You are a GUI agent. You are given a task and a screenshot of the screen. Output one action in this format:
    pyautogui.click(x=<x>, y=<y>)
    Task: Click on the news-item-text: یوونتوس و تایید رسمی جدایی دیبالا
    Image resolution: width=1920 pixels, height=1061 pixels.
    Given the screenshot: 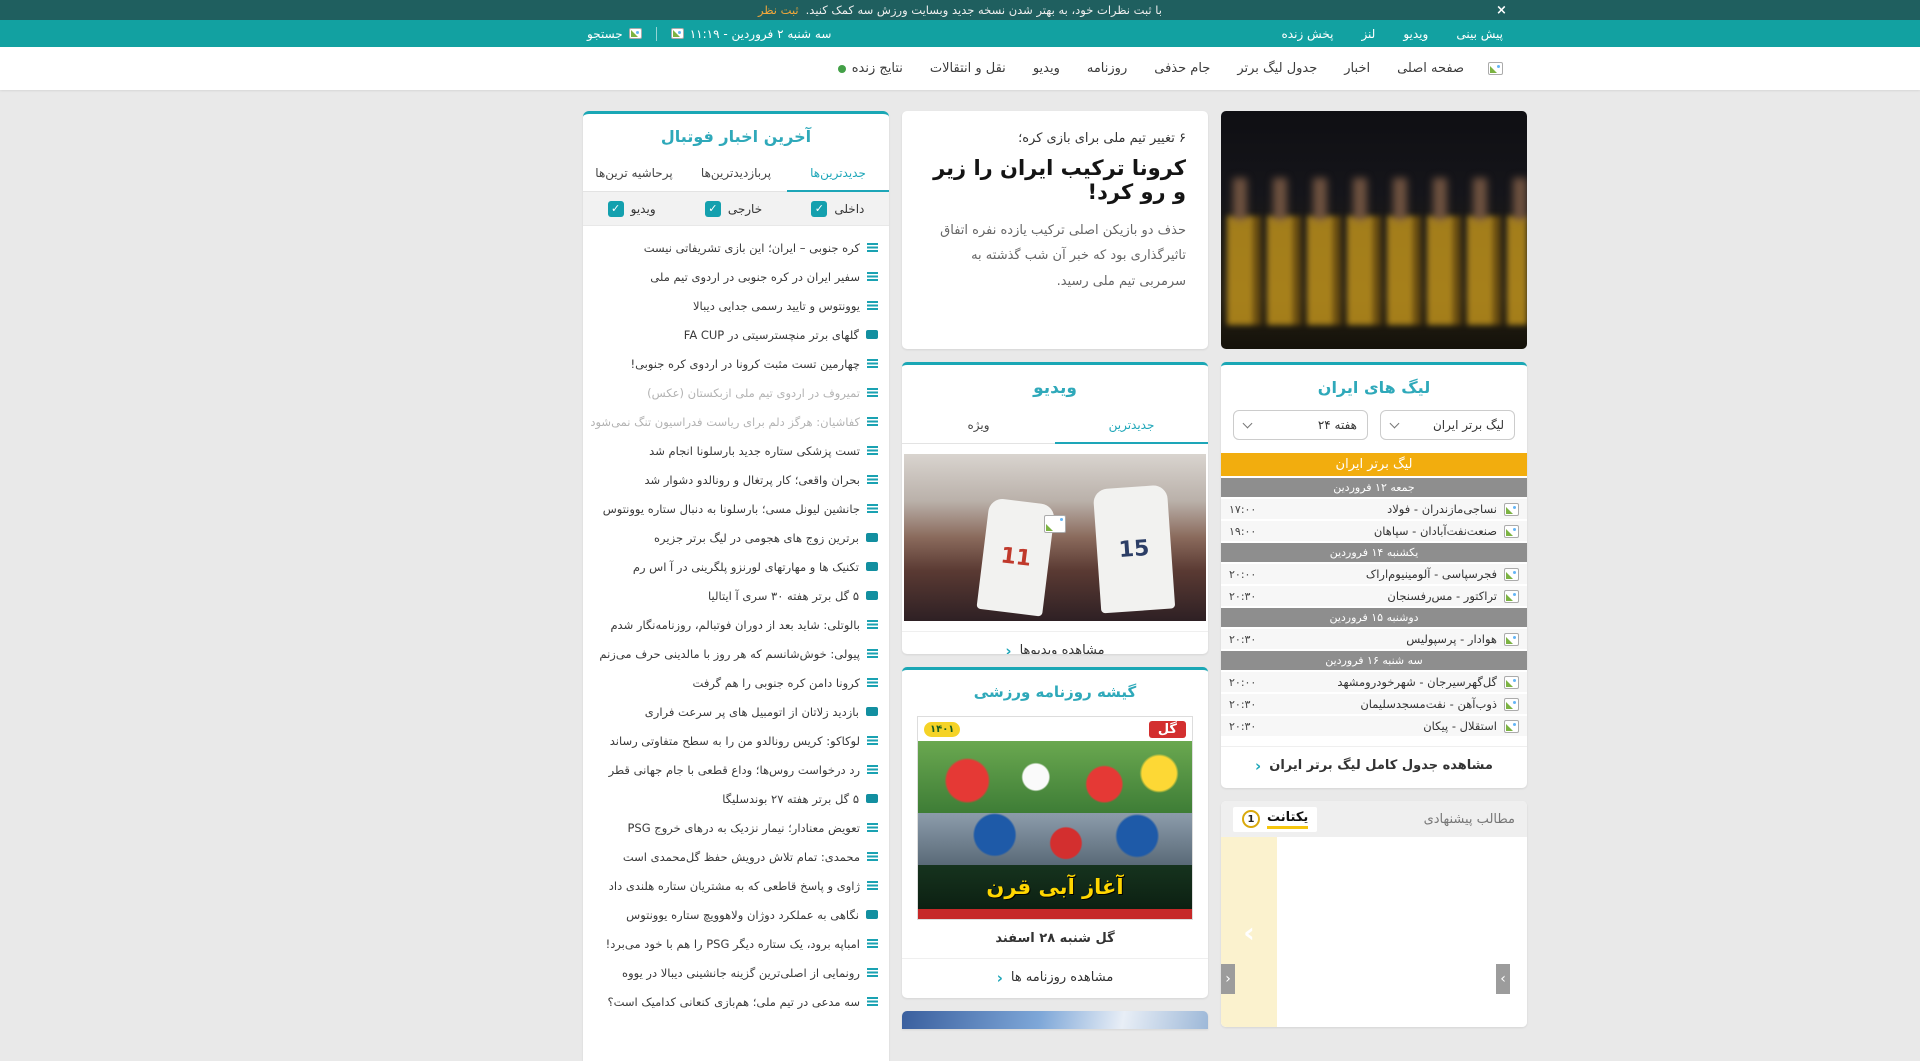 What is the action you would take?
    pyautogui.click(x=776, y=305)
    